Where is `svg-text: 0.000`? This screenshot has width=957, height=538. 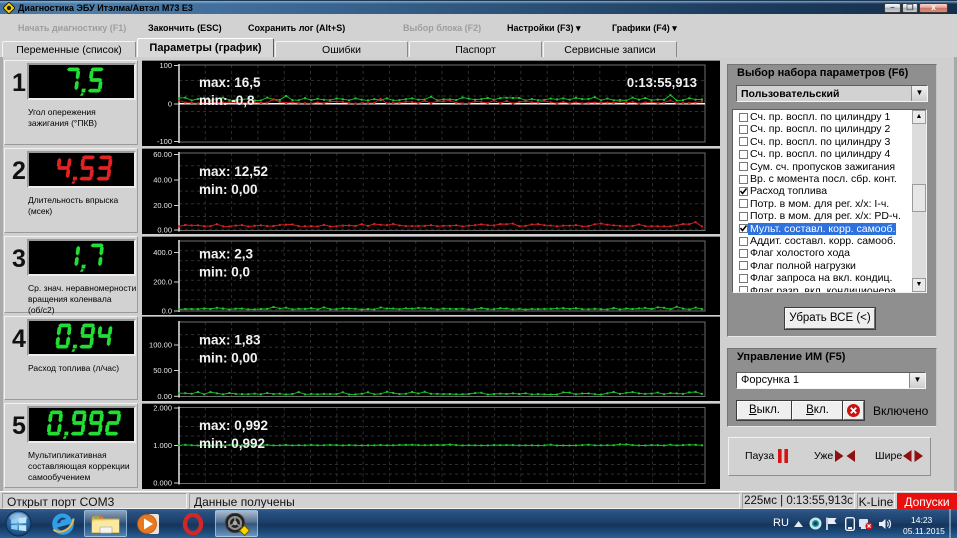
svg-text: 0.000 is located at coordinates (162, 483).